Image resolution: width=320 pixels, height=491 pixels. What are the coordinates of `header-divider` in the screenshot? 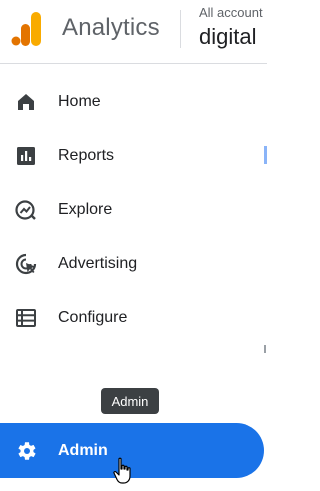 It's located at (180, 29).